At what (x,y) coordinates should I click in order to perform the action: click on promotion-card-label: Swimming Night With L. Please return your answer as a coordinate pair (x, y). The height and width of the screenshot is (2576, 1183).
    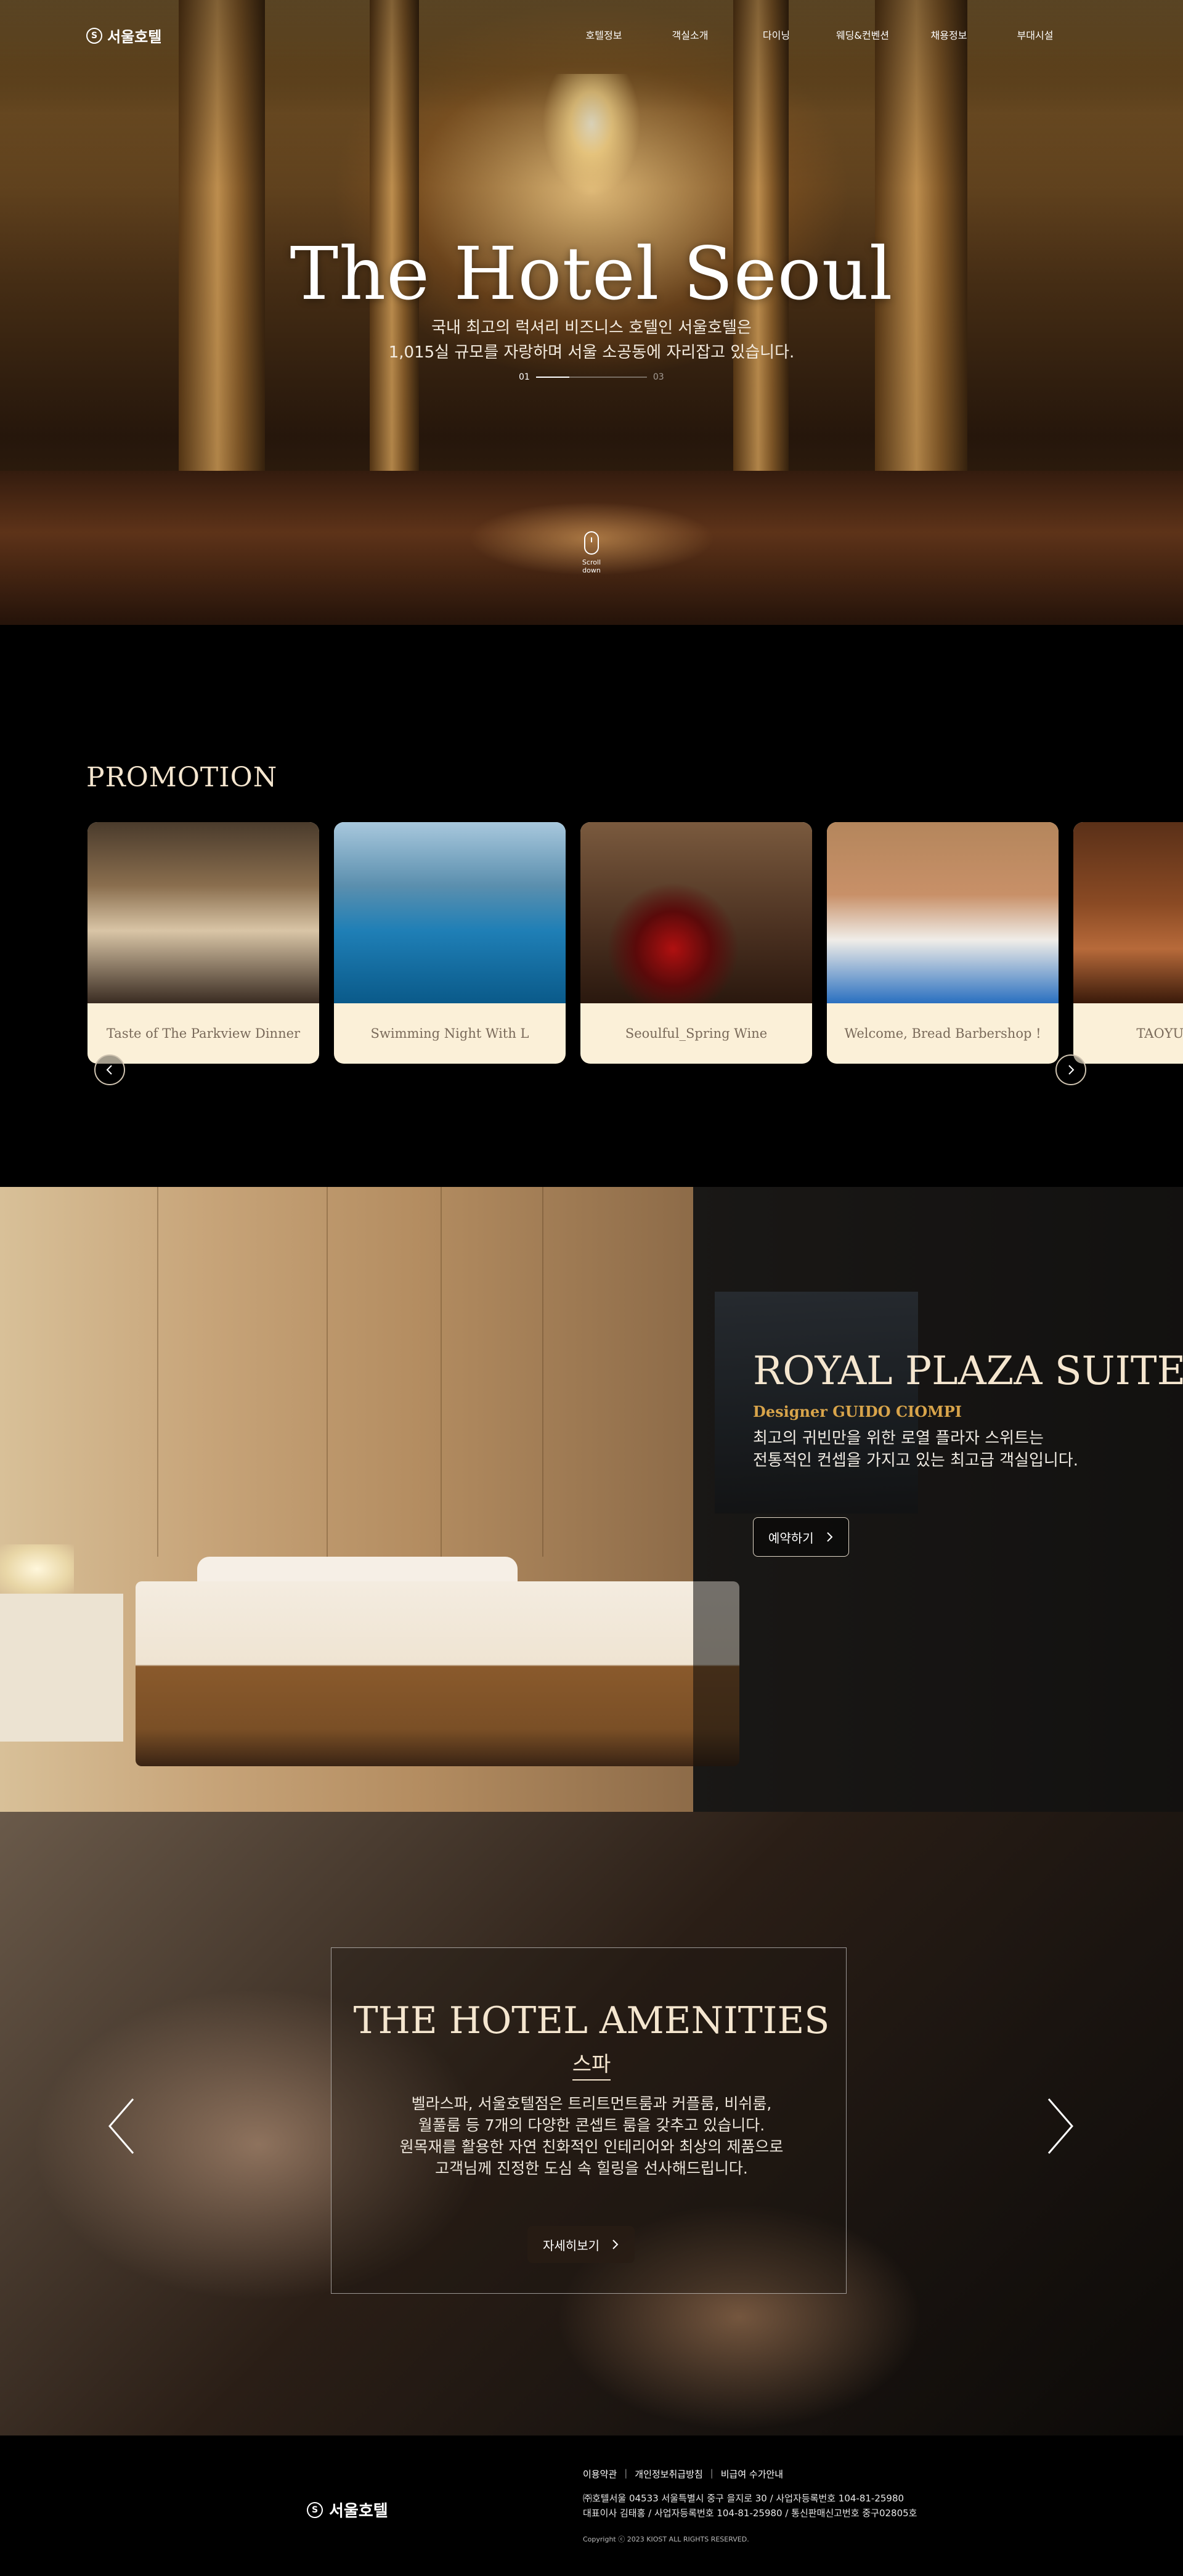
    Looking at the image, I should click on (449, 1033).